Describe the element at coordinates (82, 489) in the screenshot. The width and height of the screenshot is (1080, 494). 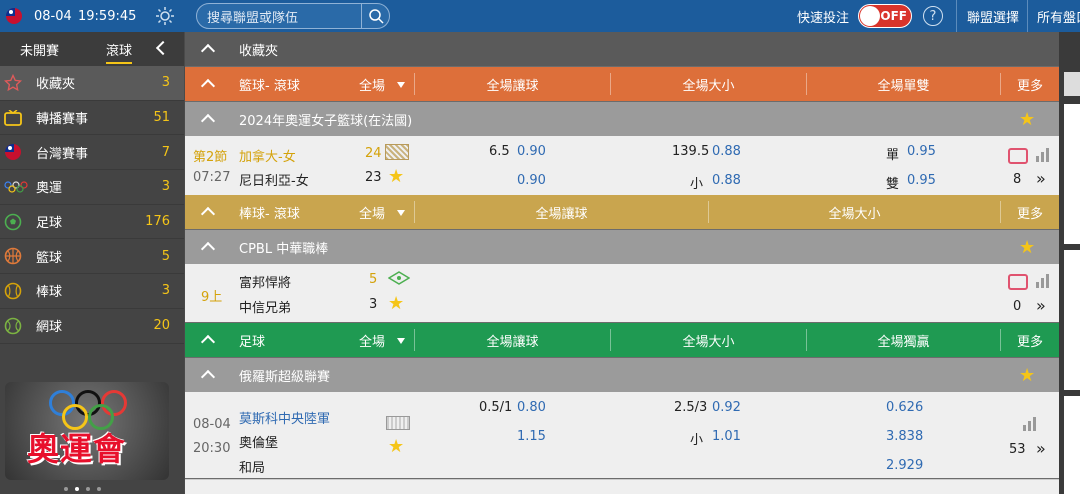
I see `carousel-dots` at that location.